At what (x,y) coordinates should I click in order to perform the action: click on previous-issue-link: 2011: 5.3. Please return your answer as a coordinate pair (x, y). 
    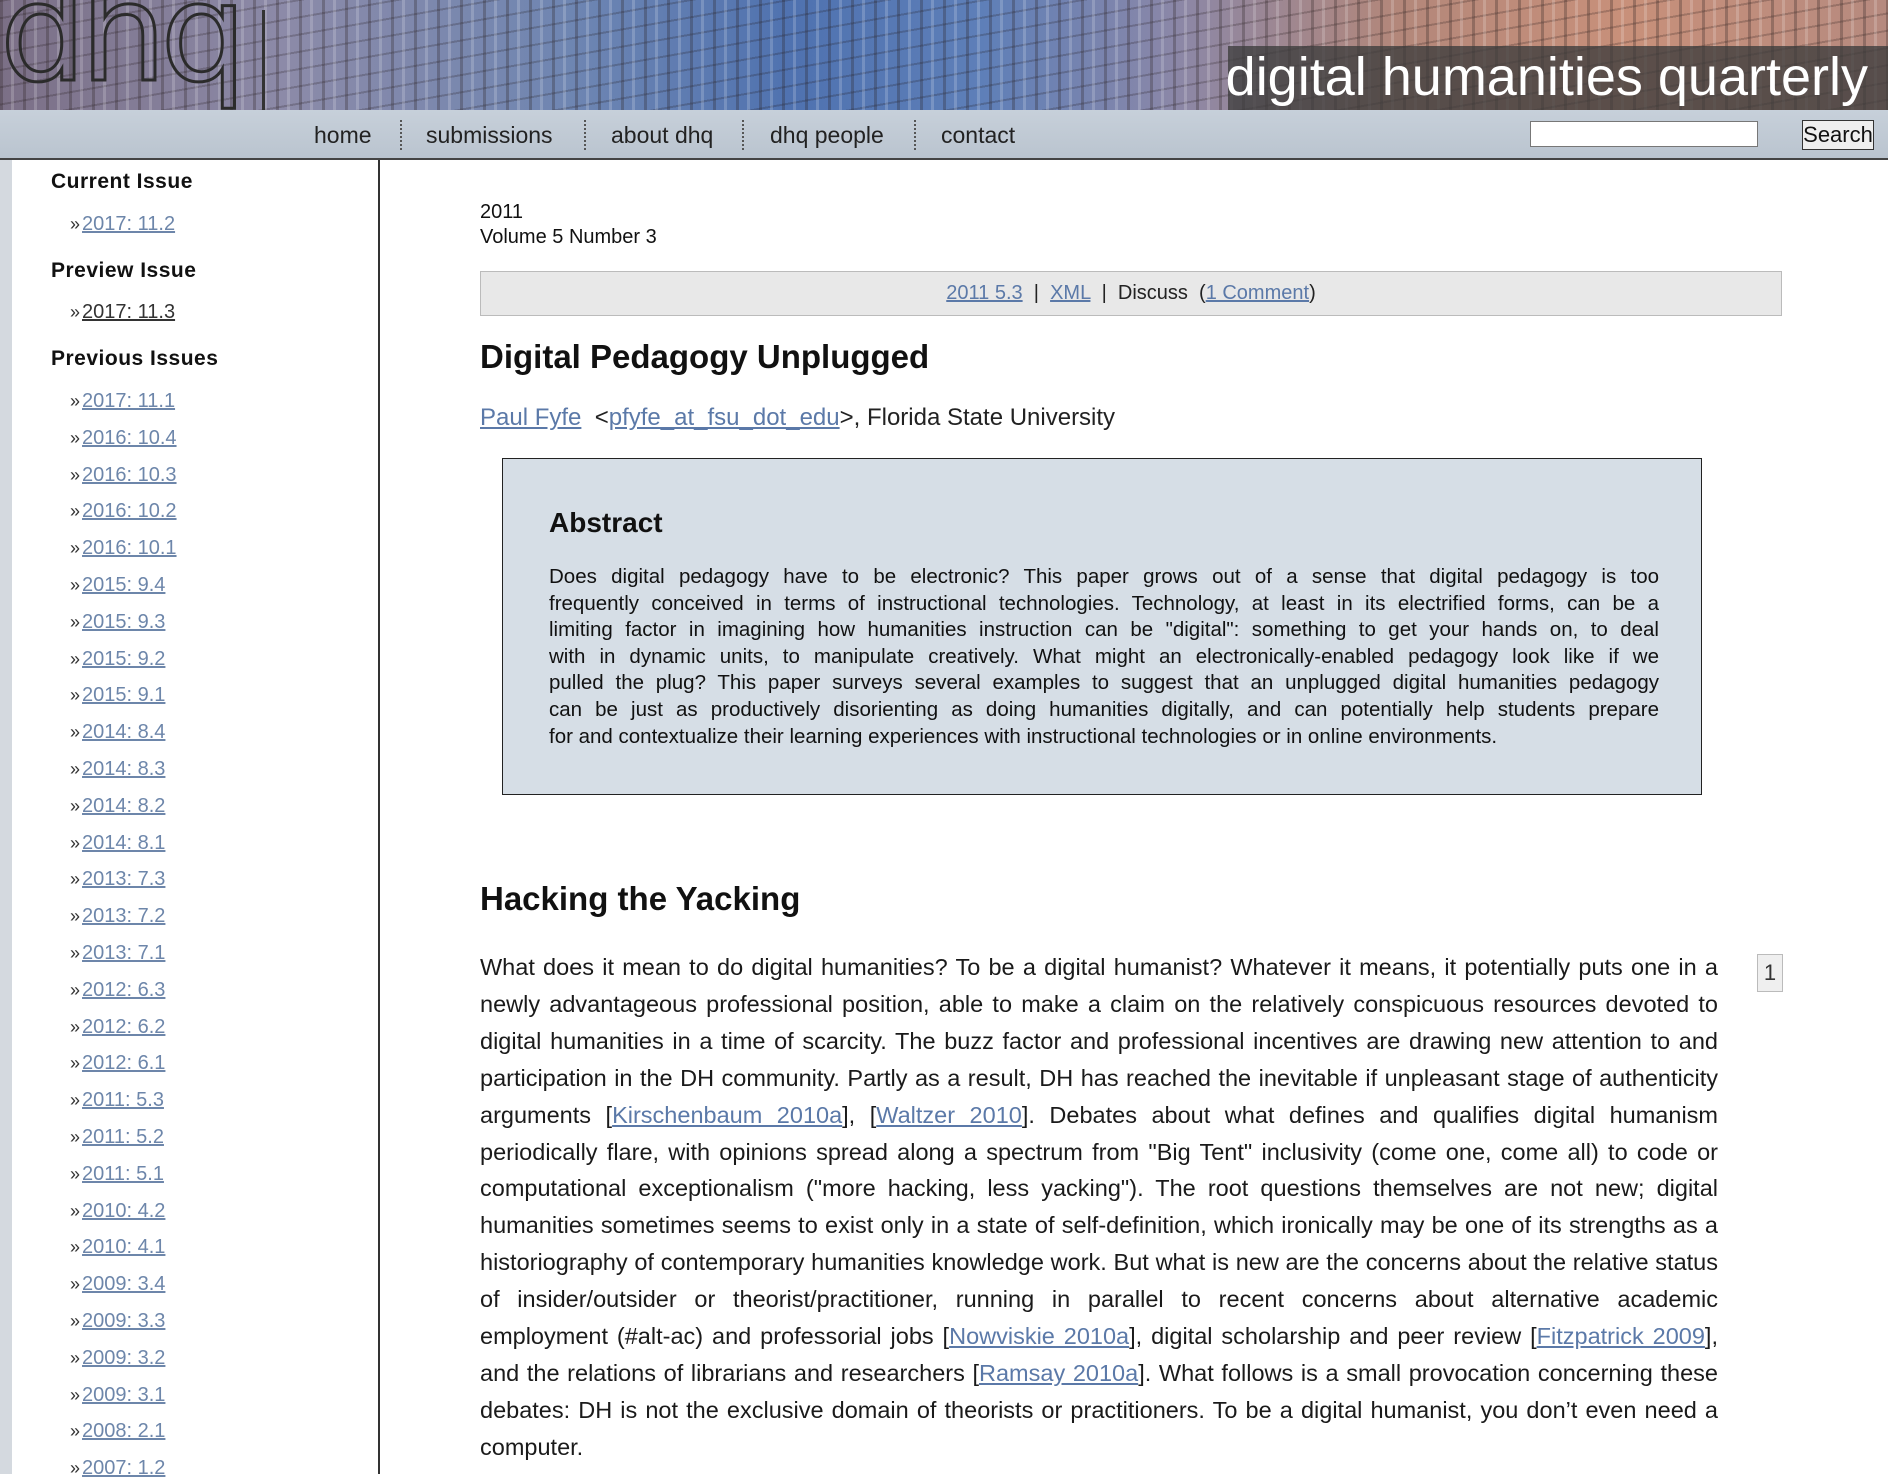
    Looking at the image, I should click on (123, 1100).